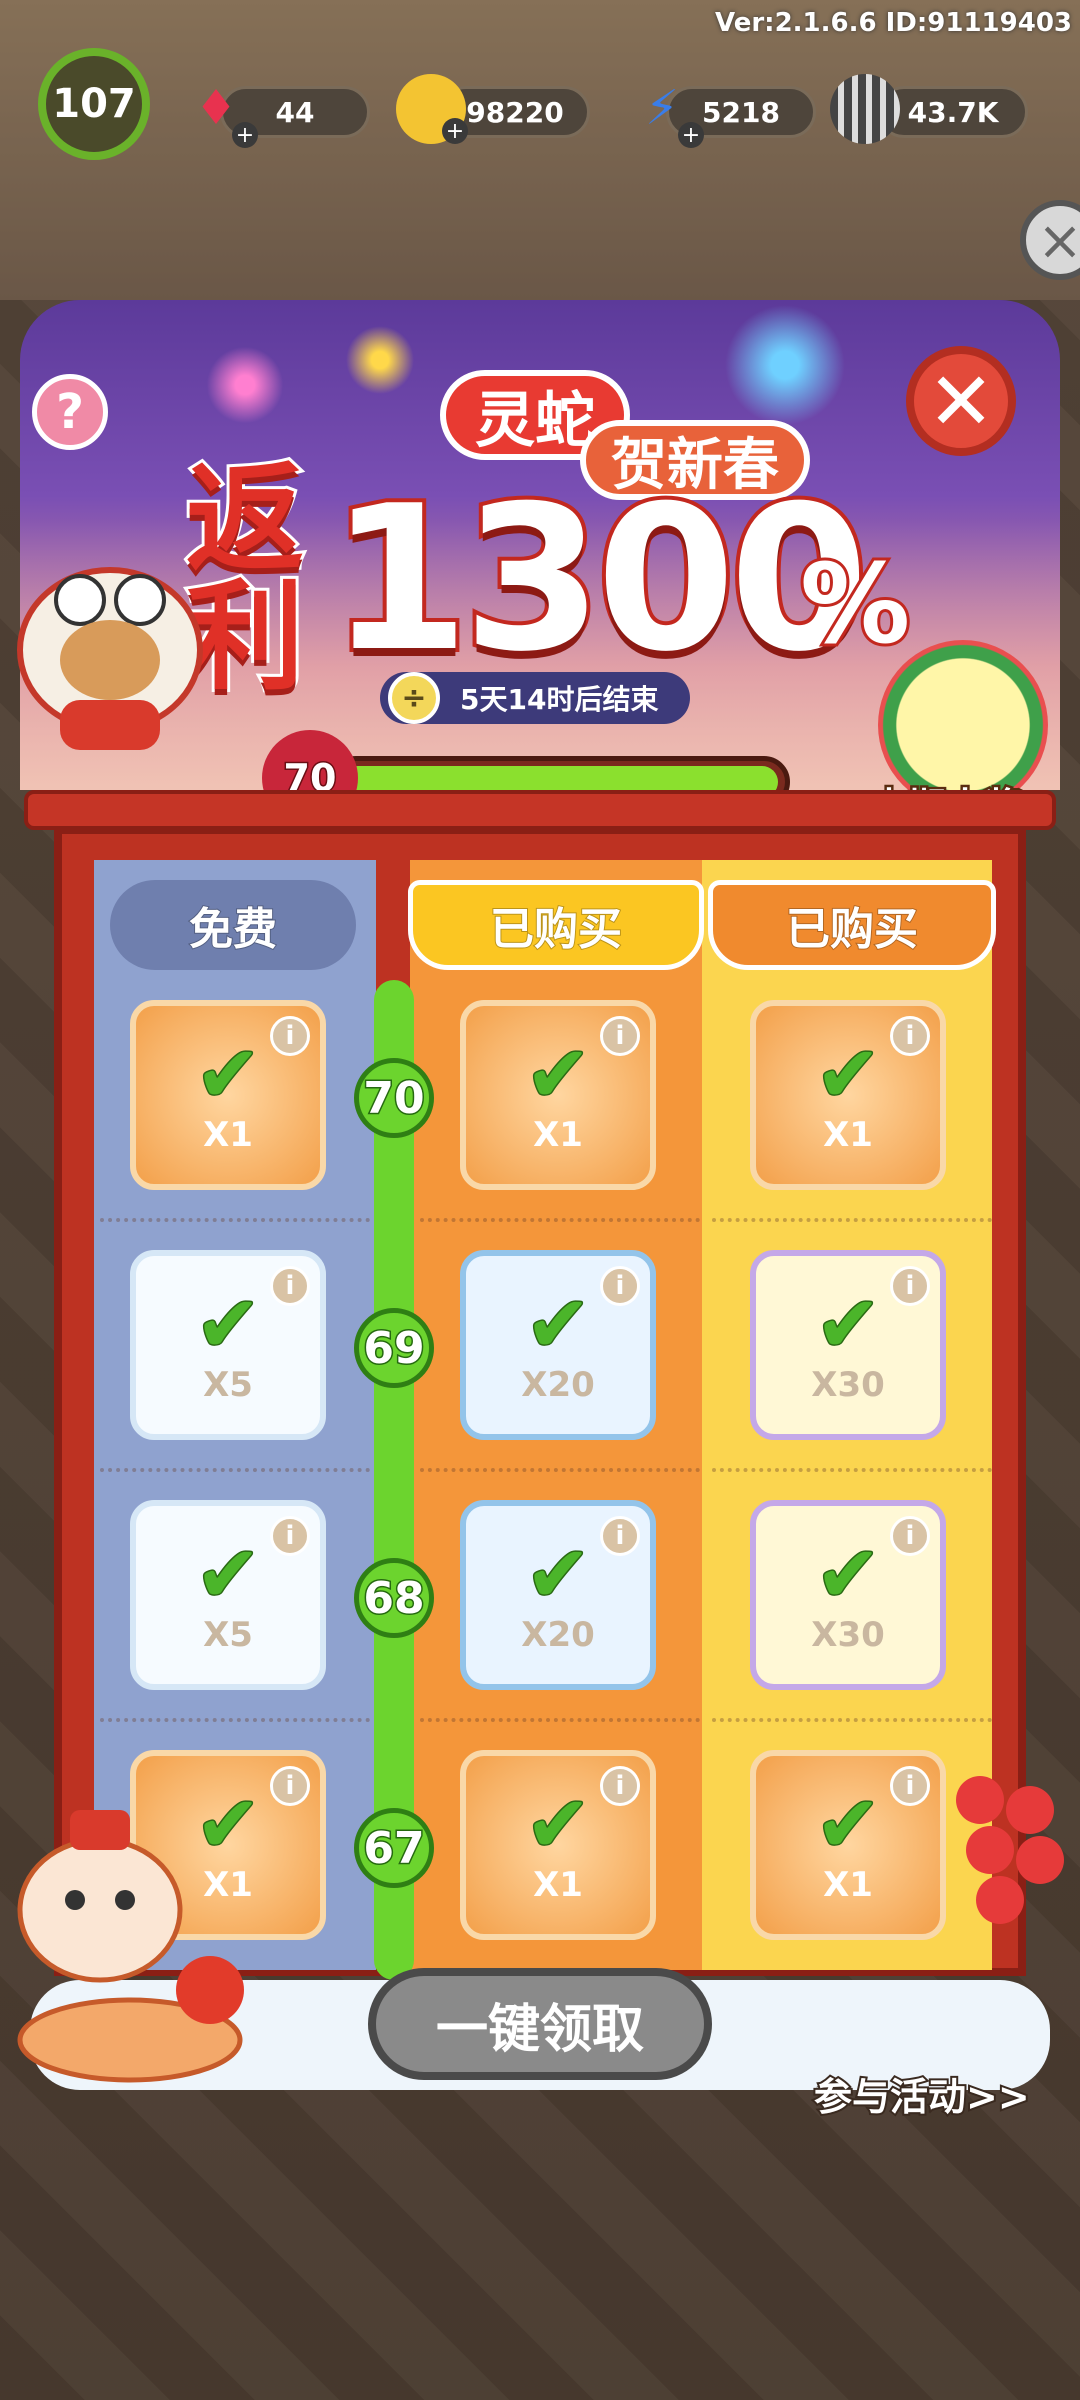 The height and width of the screenshot is (2400, 1080). I want to click on sunflower-seed-icon, so click(865, 109).